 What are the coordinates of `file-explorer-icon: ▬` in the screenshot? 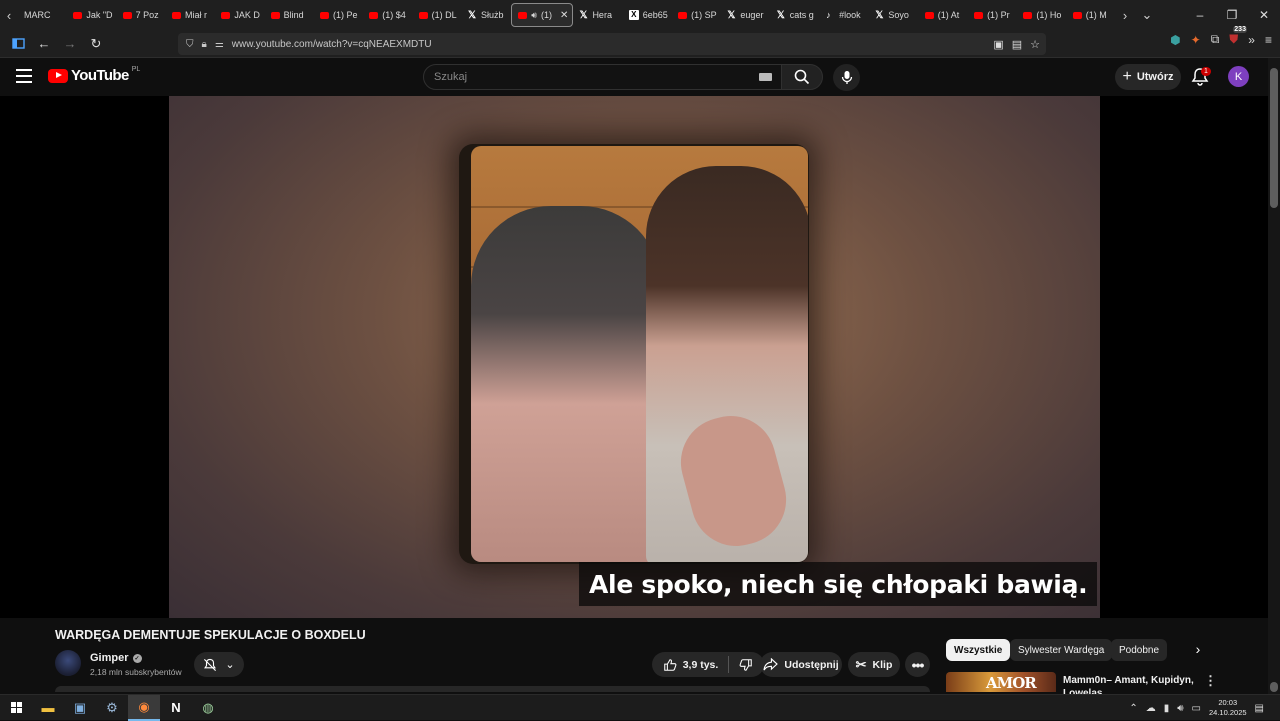 It's located at (48, 708).